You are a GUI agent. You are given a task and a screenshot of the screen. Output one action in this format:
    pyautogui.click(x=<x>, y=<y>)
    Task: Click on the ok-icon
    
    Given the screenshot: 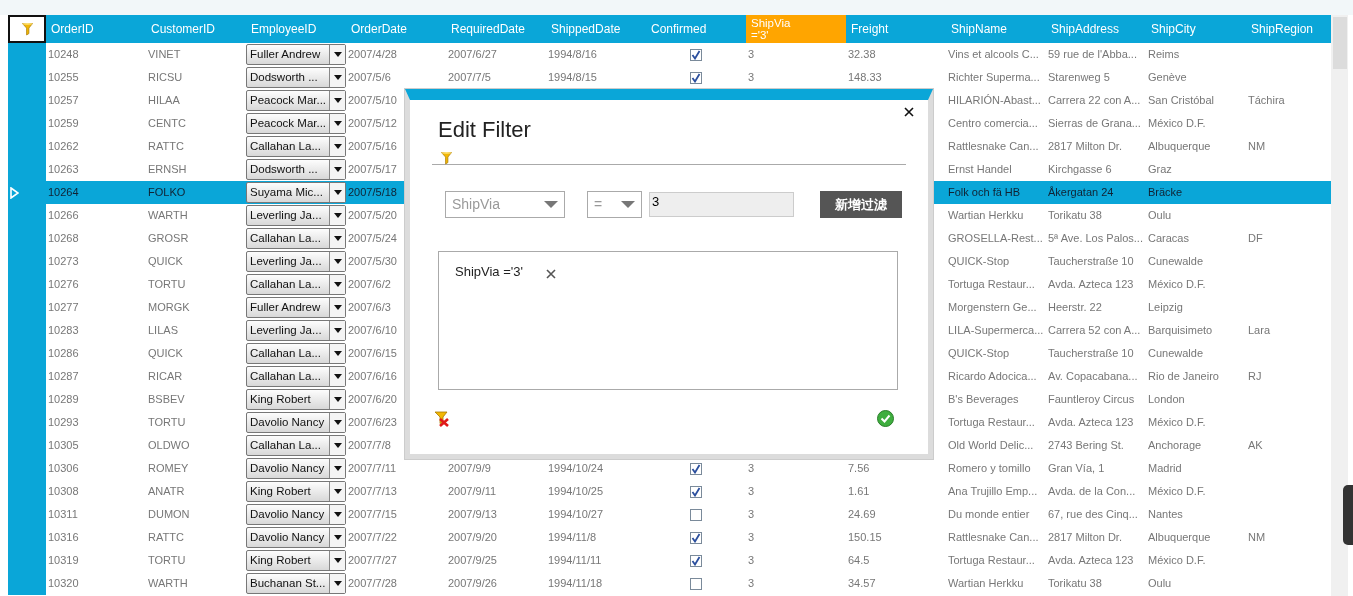 What is the action you would take?
    pyautogui.click(x=885, y=419)
    